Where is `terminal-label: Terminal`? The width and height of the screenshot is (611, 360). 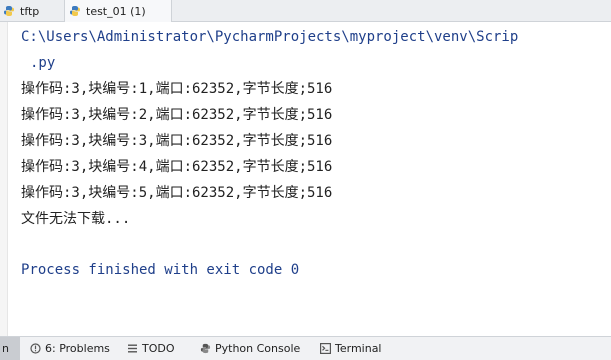
terminal-label: Terminal is located at coordinates (358, 348).